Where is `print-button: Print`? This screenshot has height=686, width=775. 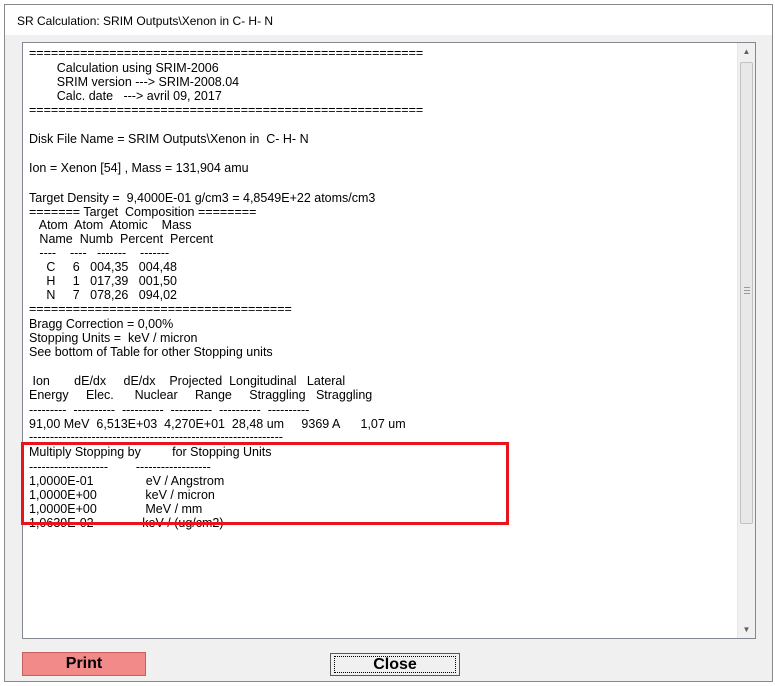 print-button: Print is located at coordinates (84, 664).